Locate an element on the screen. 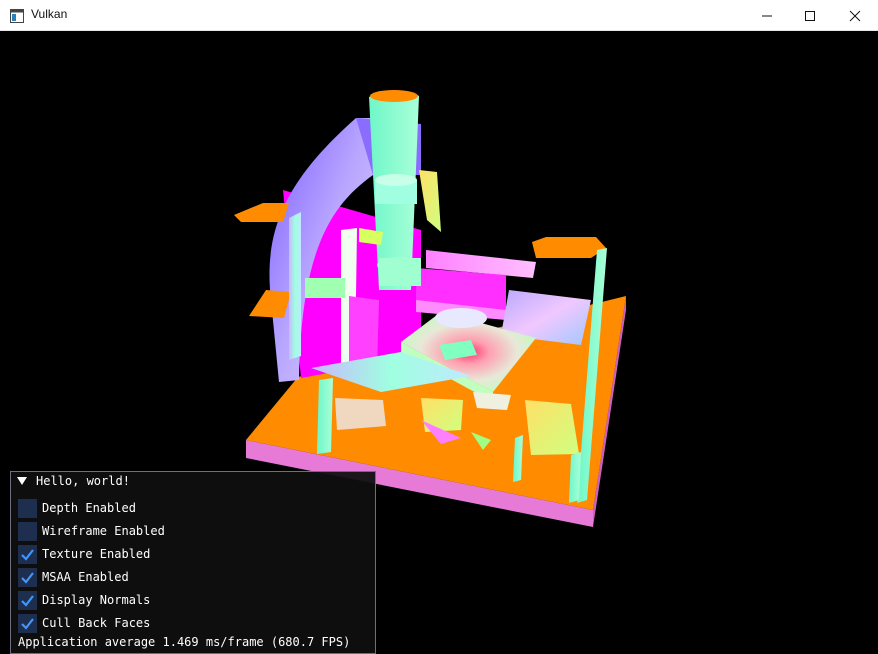 This screenshot has width=878, height=654. checkbox-label: Wireframe Enabled is located at coordinates (103, 531).